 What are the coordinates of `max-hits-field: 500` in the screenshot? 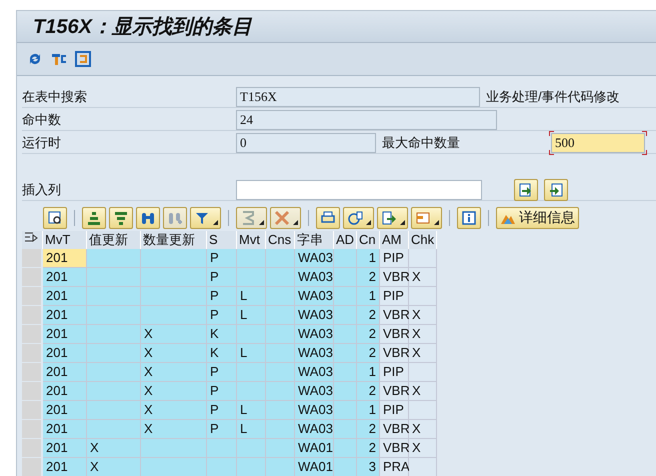 It's located at (598, 143).